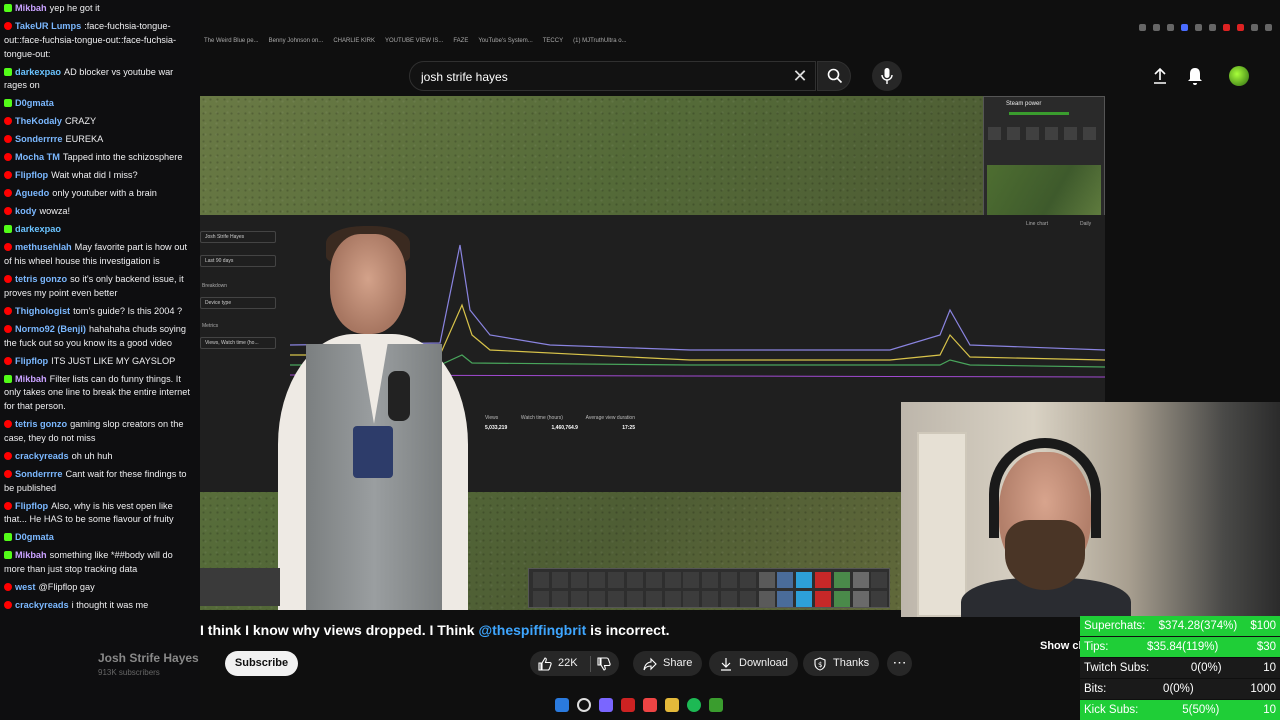 The image size is (1280, 720). Describe the element at coordinates (584, 705) in the screenshot. I see `search-taskbar-icon` at that location.